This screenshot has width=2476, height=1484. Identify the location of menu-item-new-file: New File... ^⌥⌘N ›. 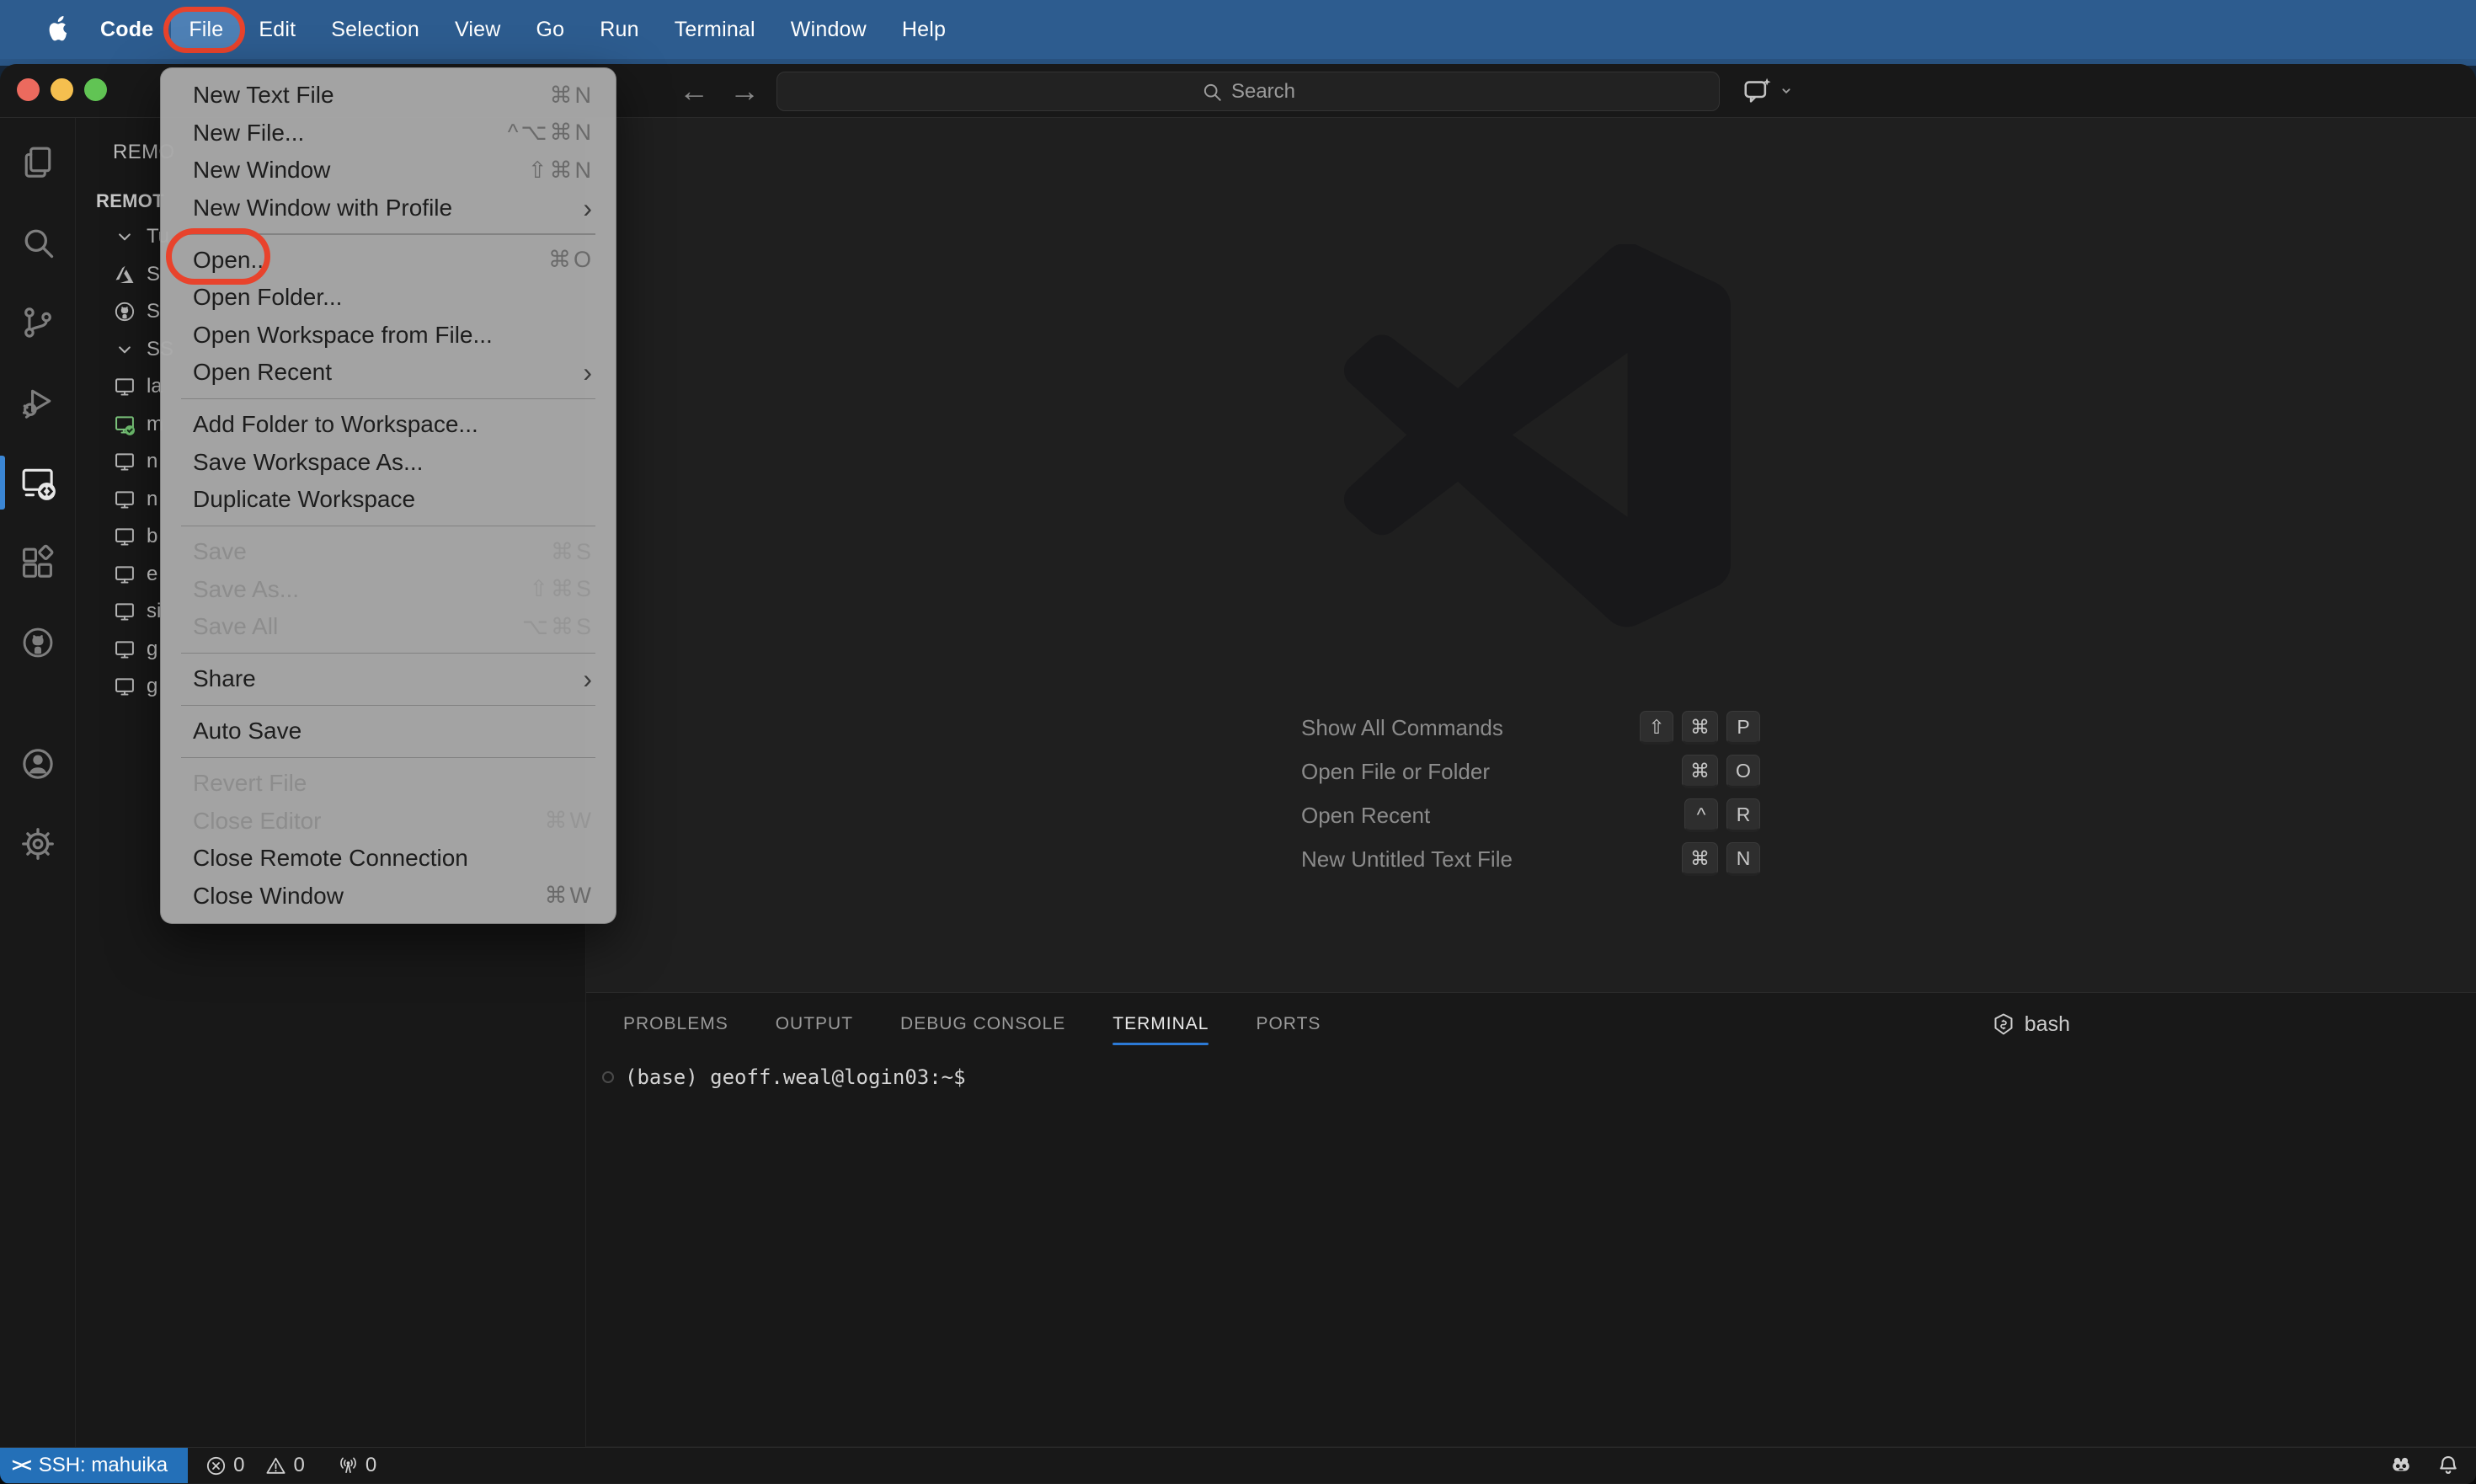
(388, 134).